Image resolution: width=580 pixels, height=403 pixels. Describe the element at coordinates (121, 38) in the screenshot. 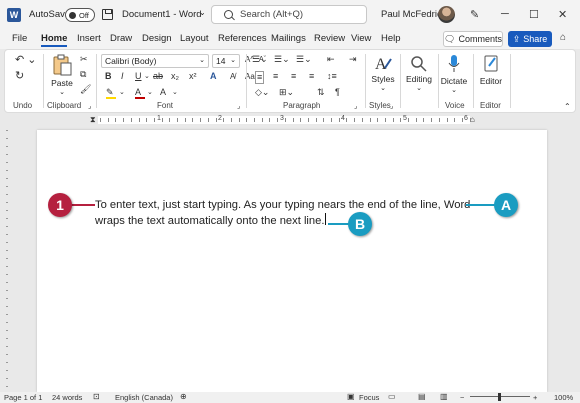

I see `tab-draw: Draw` at that location.